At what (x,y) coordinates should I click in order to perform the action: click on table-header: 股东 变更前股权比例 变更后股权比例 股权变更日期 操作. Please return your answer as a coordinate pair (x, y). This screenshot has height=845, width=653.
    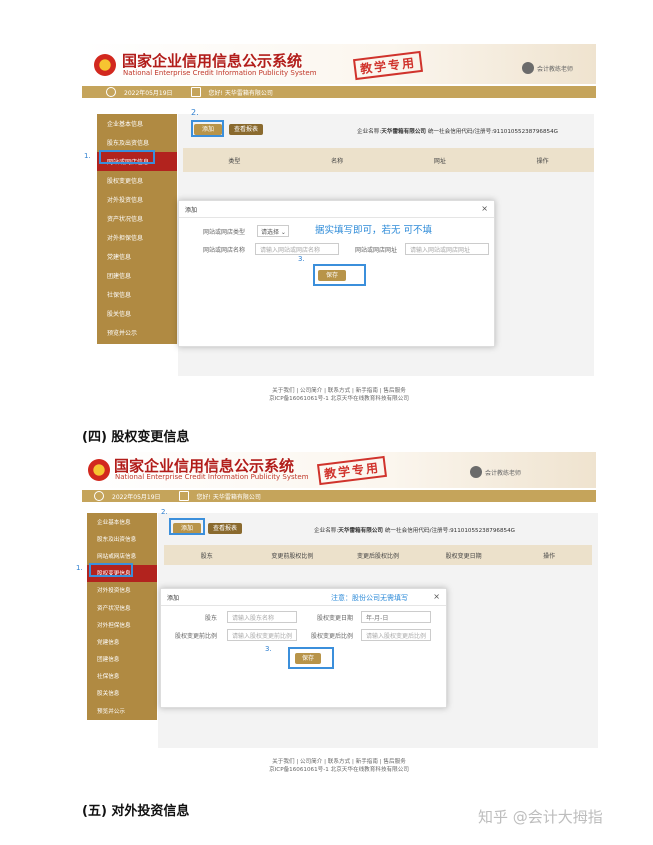
    Looking at the image, I should click on (378, 555).